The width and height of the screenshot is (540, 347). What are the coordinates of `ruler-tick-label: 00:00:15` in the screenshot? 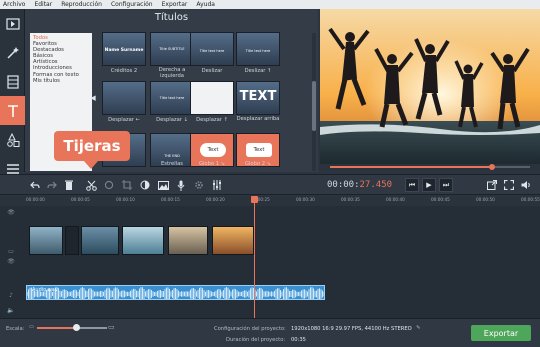 It's located at (170, 199).